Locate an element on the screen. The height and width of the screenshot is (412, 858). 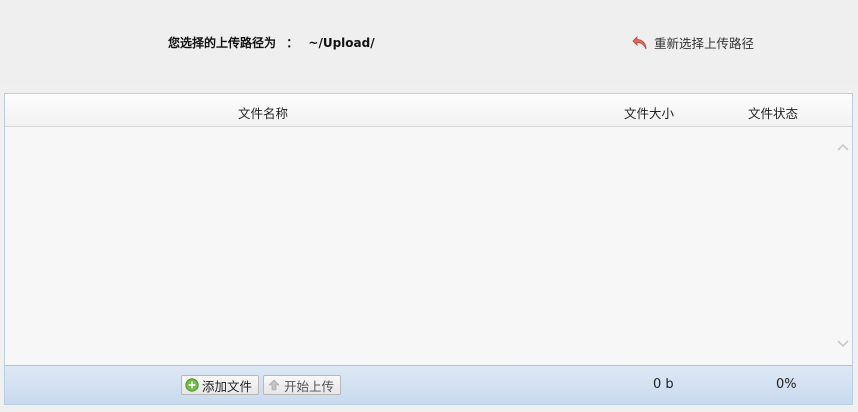
grid-header: 文件名称 文件大小 文件状态 is located at coordinates (428, 110).